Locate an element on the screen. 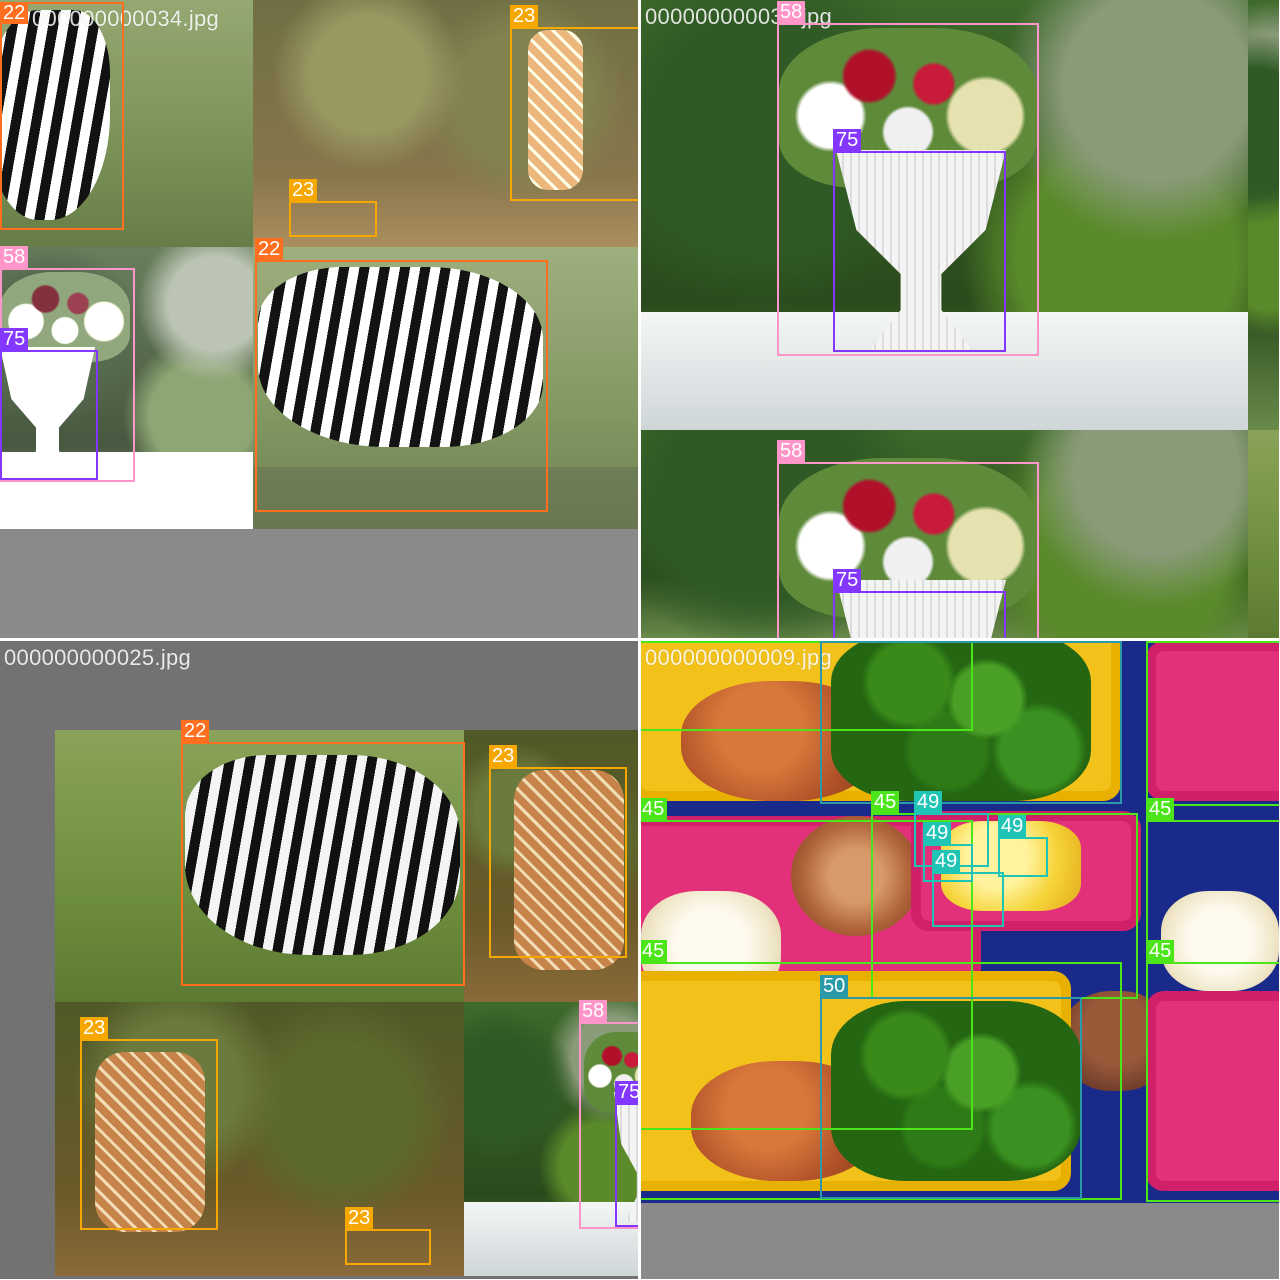 The width and height of the screenshot is (1280, 1280). class-label: 50 is located at coordinates (834, 986).